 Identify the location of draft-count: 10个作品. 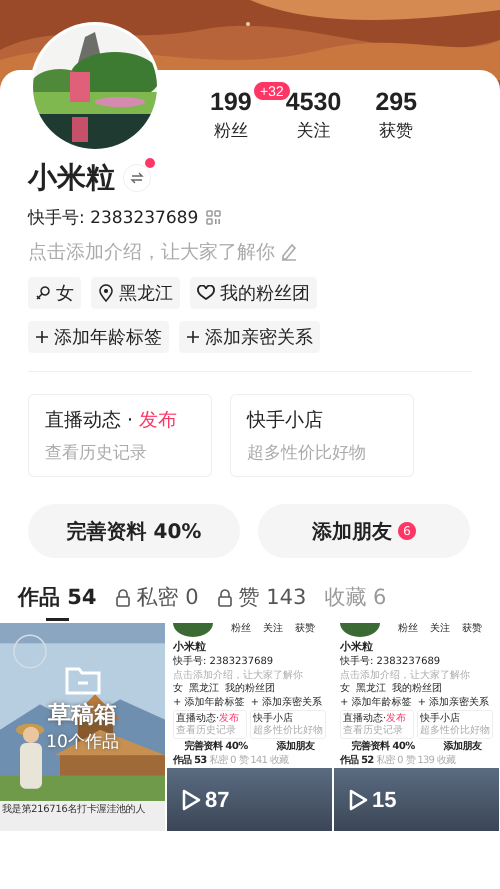
(82, 741).